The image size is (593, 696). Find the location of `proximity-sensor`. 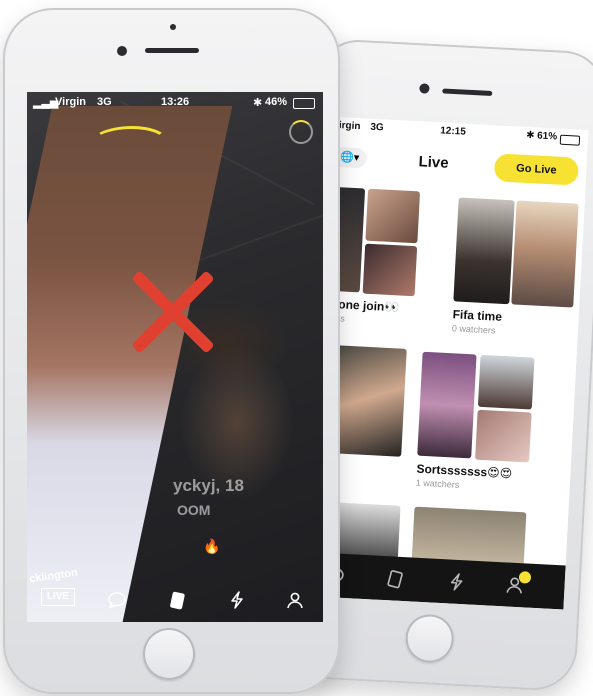

proximity-sensor is located at coordinates (173, 27).